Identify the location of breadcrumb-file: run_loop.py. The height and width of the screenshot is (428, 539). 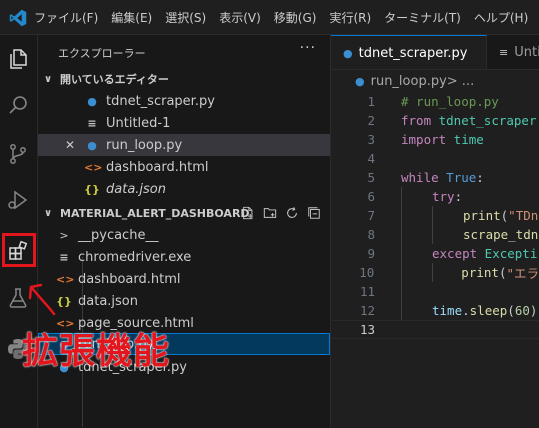
(409, 81).